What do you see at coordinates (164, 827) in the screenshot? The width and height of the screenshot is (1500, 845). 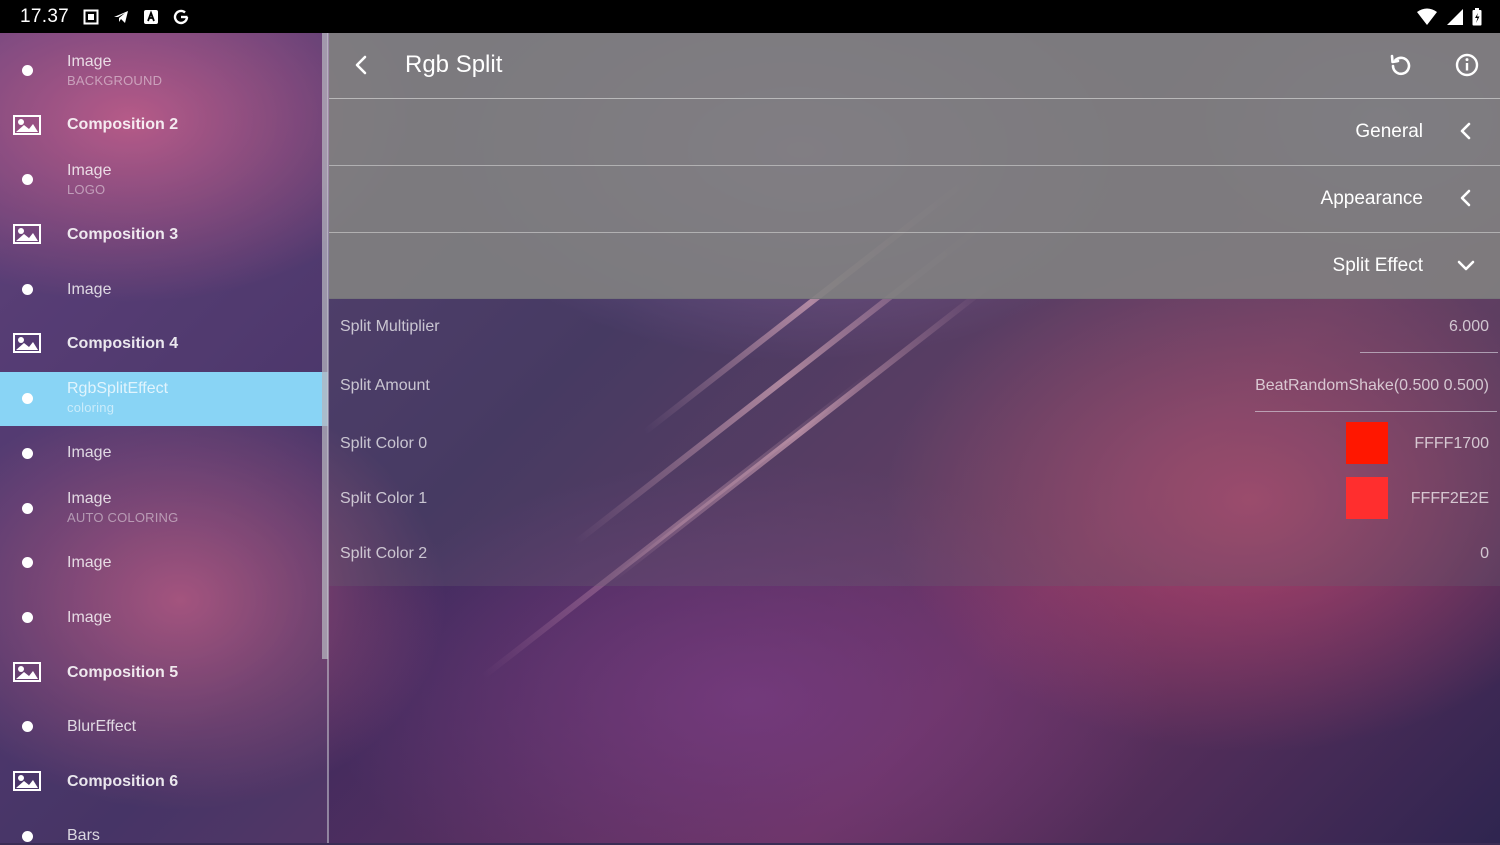 I see `layer-item-bars: Bars` at bounding box center [164, 827].